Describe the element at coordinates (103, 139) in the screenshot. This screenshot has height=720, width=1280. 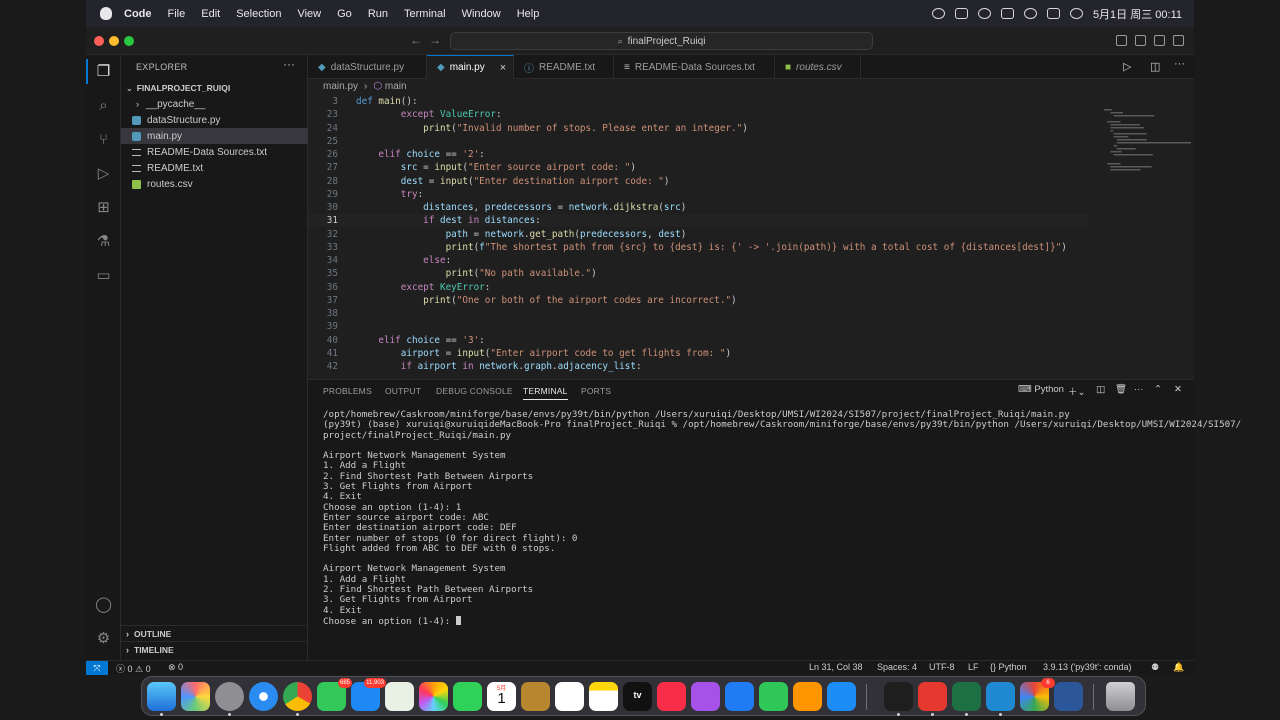
I see `source-control-icon: ⑂` at that location.